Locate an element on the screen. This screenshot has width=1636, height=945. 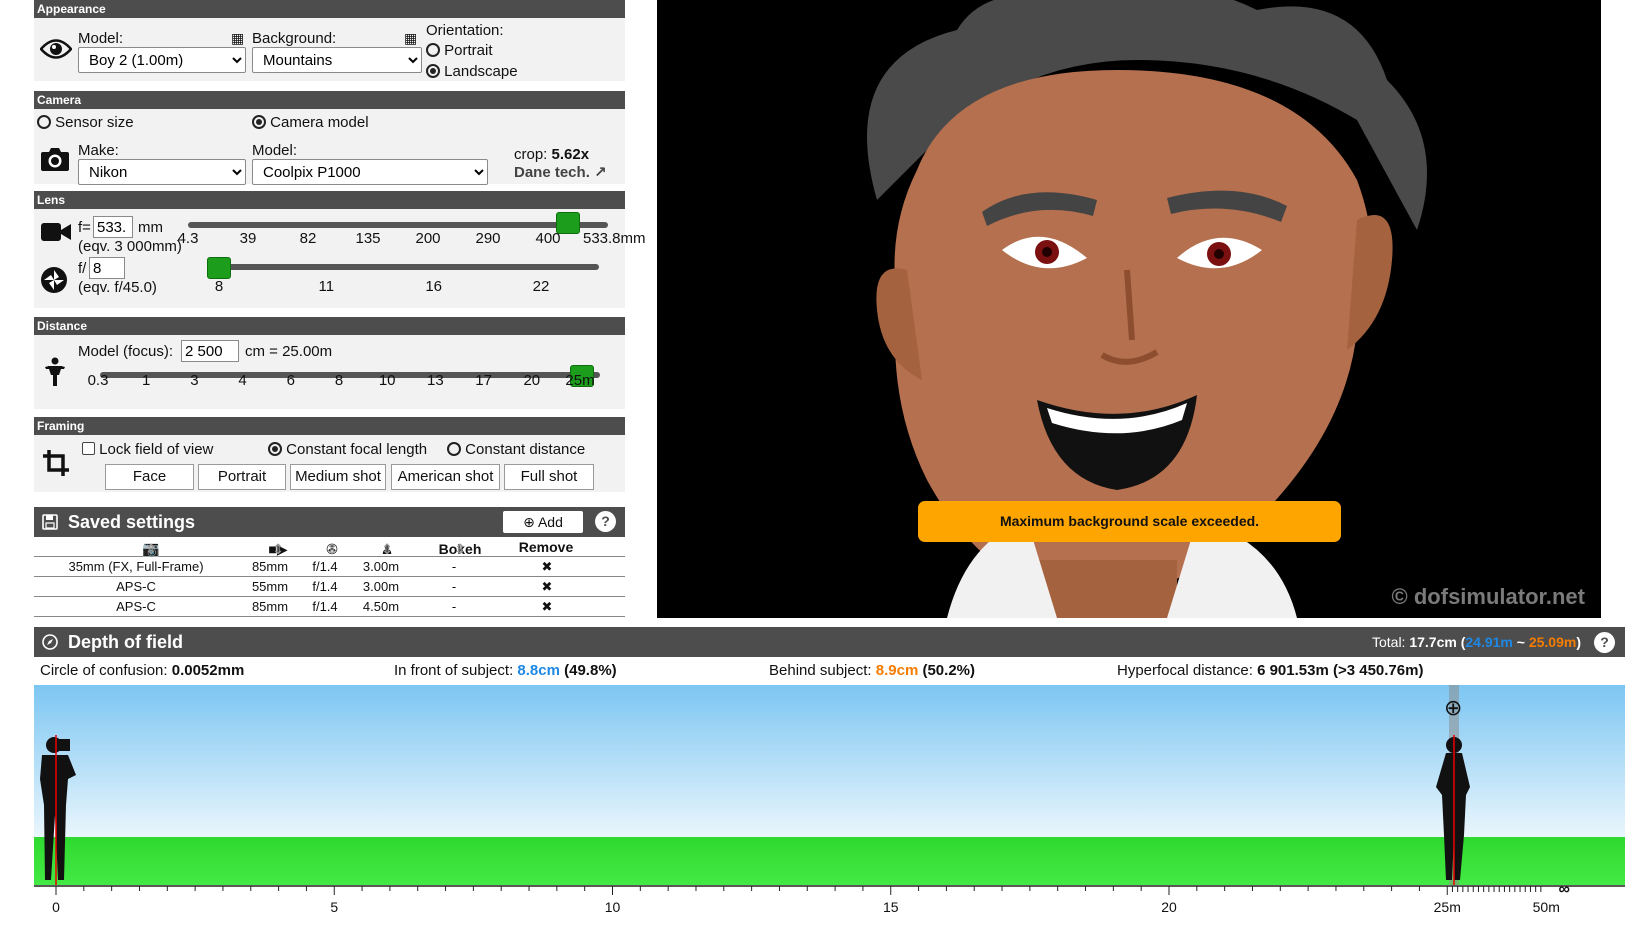
hyperfocal-label: Hyperfocal distance: is located at coordinates (1185, 670).